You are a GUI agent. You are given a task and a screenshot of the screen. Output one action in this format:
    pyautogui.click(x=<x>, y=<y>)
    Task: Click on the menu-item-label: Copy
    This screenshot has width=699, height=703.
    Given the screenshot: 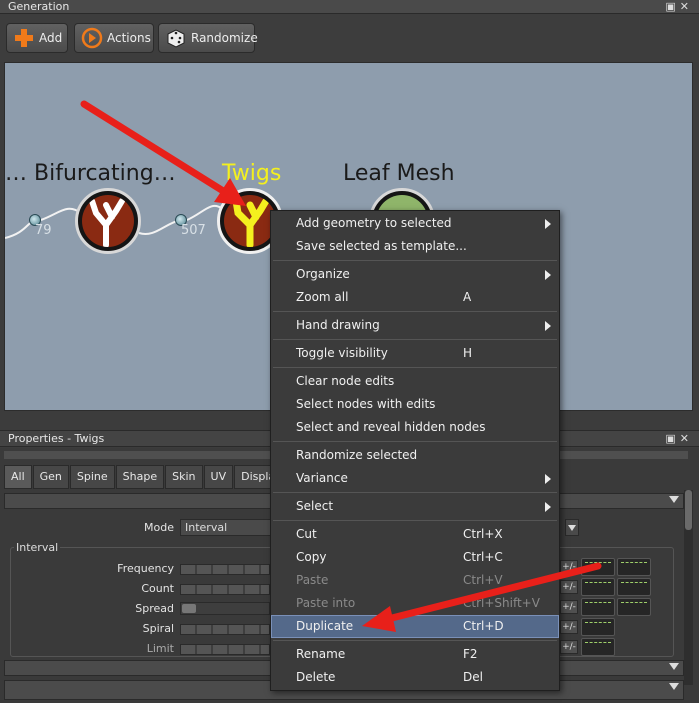 What is the action you would take?
    pyautogui.click(x=311, y=557)
    